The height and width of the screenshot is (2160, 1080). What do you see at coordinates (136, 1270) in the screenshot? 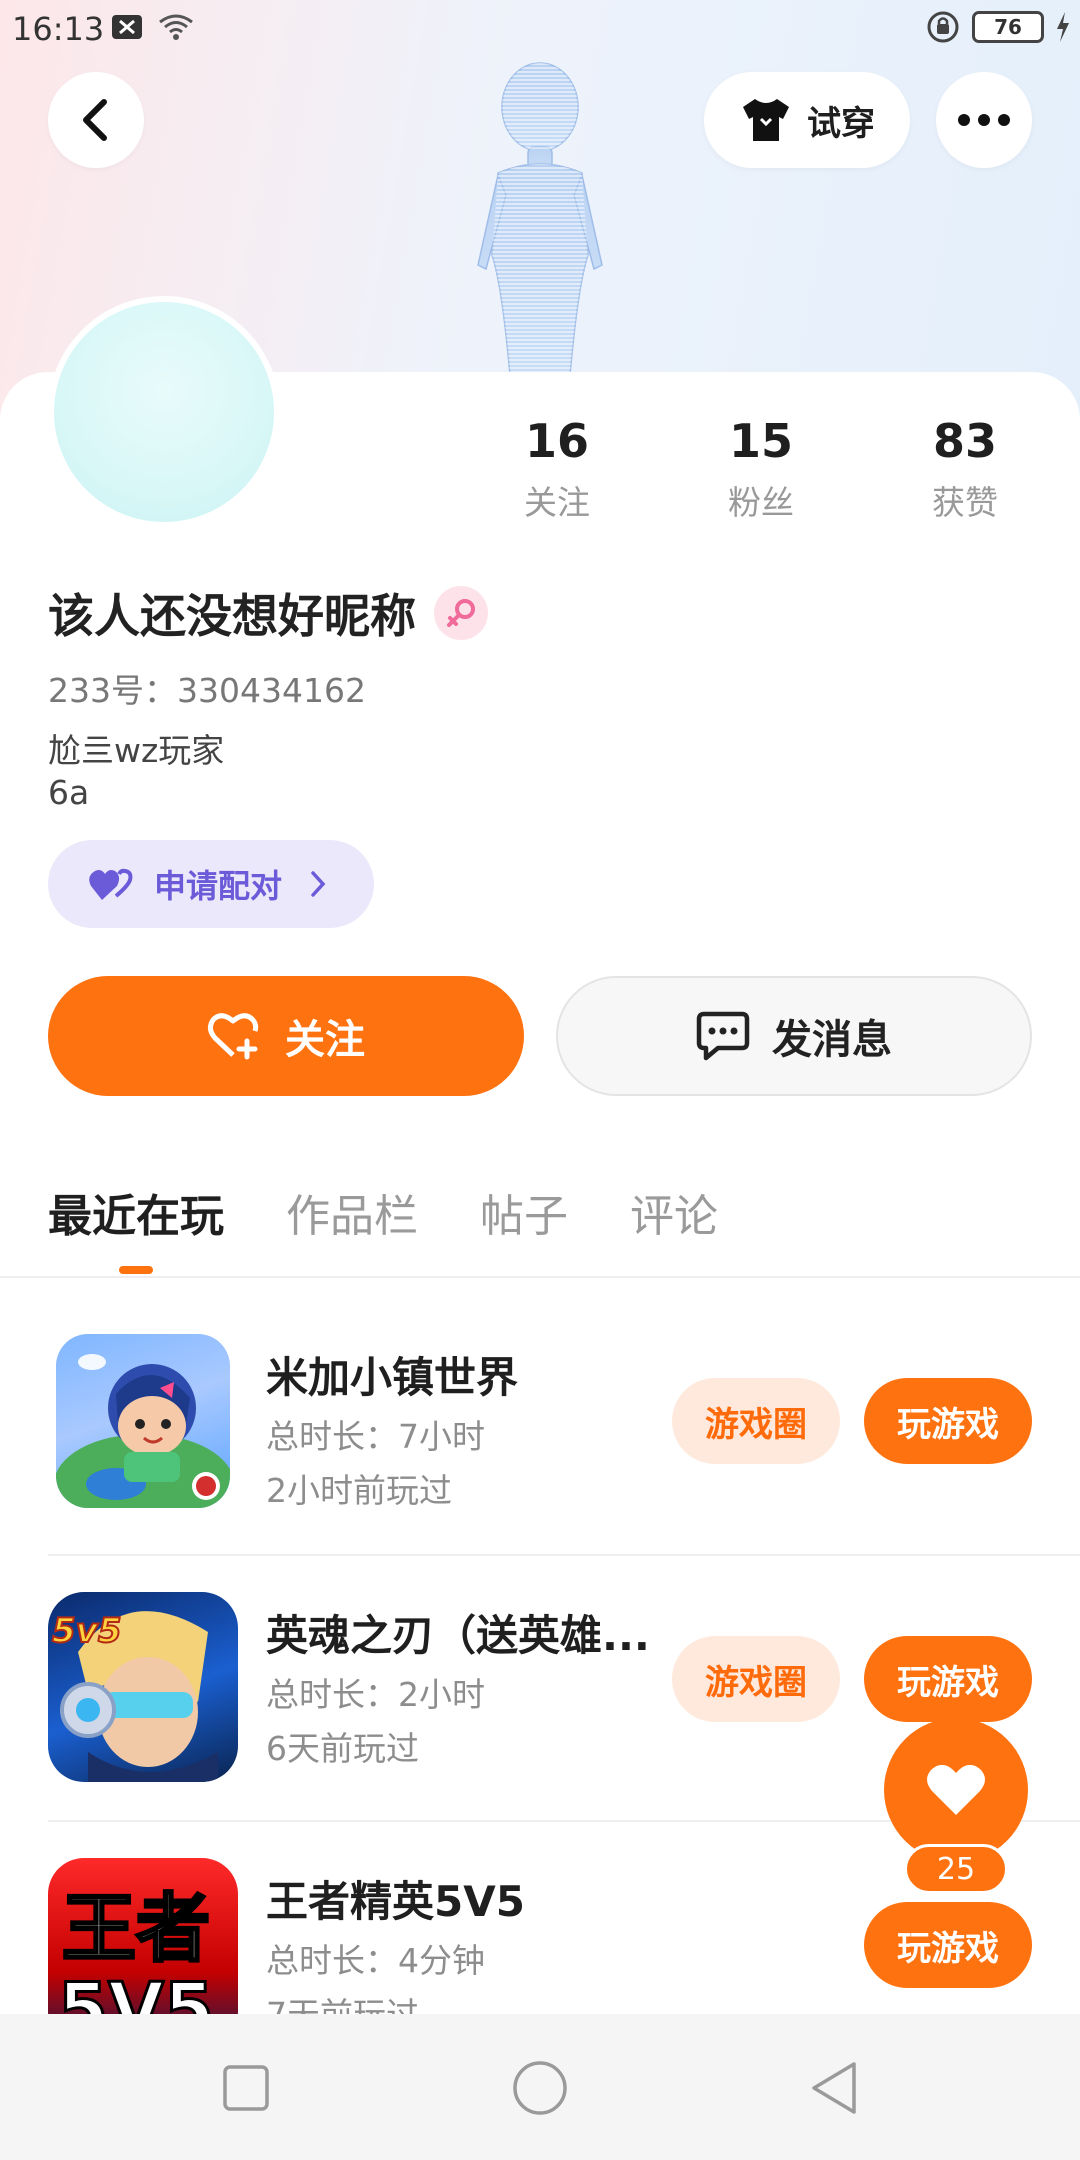
I see `active-tab-indicator` at bounding box center [136, 1270].